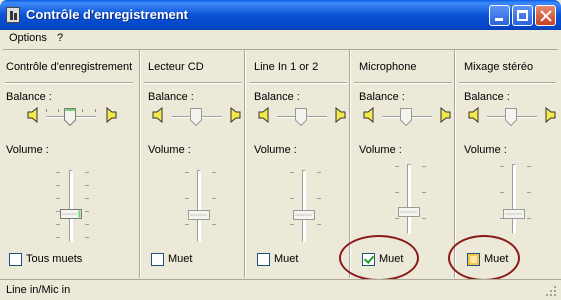 The width and height of the screenshot is (561, 300). What do you see at coordinates (499, 15) in the screenshot?
I see `minimize-icon` at bounding box center [499, 15].